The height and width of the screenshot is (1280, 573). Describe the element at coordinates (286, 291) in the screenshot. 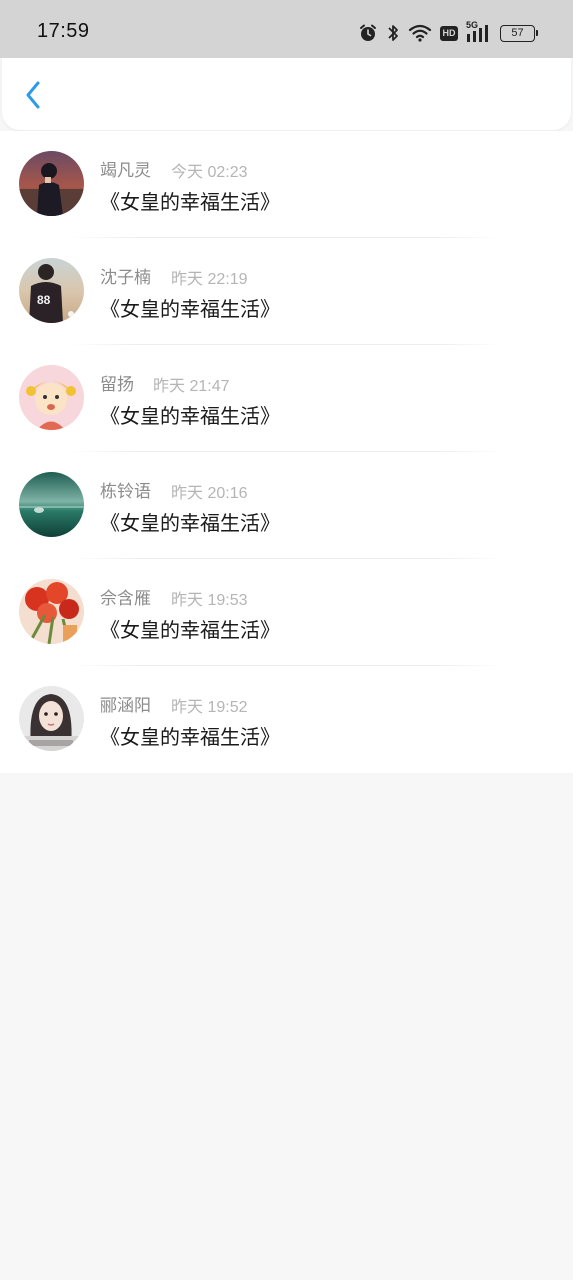

I see `list-item: 88 沈子楠 昨天 22:19 《女皇的幸福生活》` at that location.